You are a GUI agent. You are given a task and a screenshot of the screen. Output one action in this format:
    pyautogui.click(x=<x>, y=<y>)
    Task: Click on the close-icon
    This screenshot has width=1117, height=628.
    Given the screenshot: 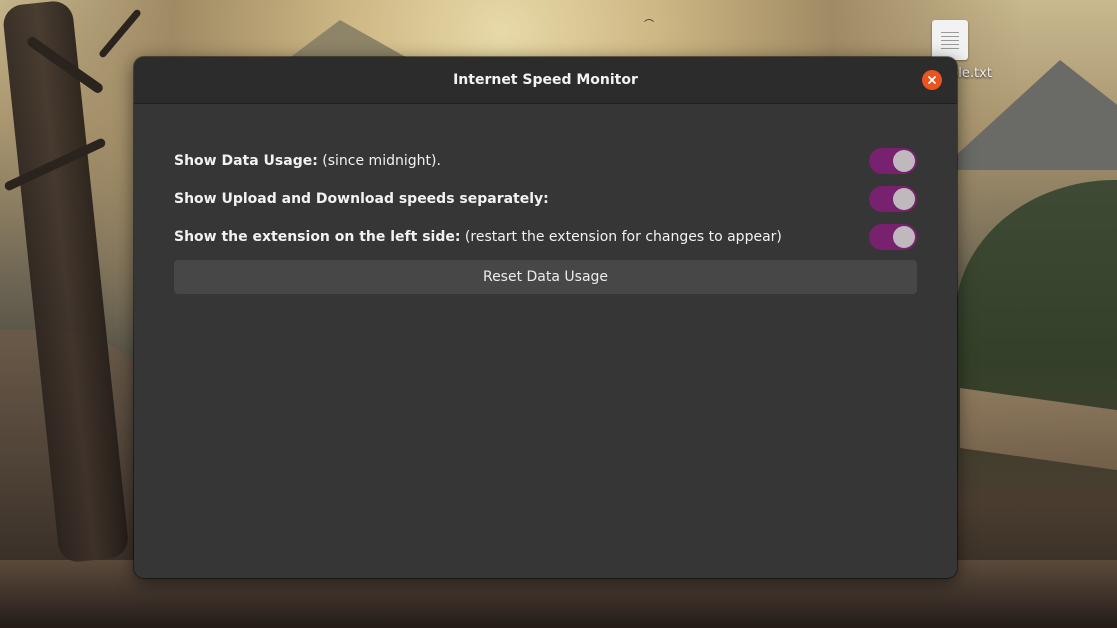 What is the action you would take?
    pyautogui.click(x=932, y=80)
    